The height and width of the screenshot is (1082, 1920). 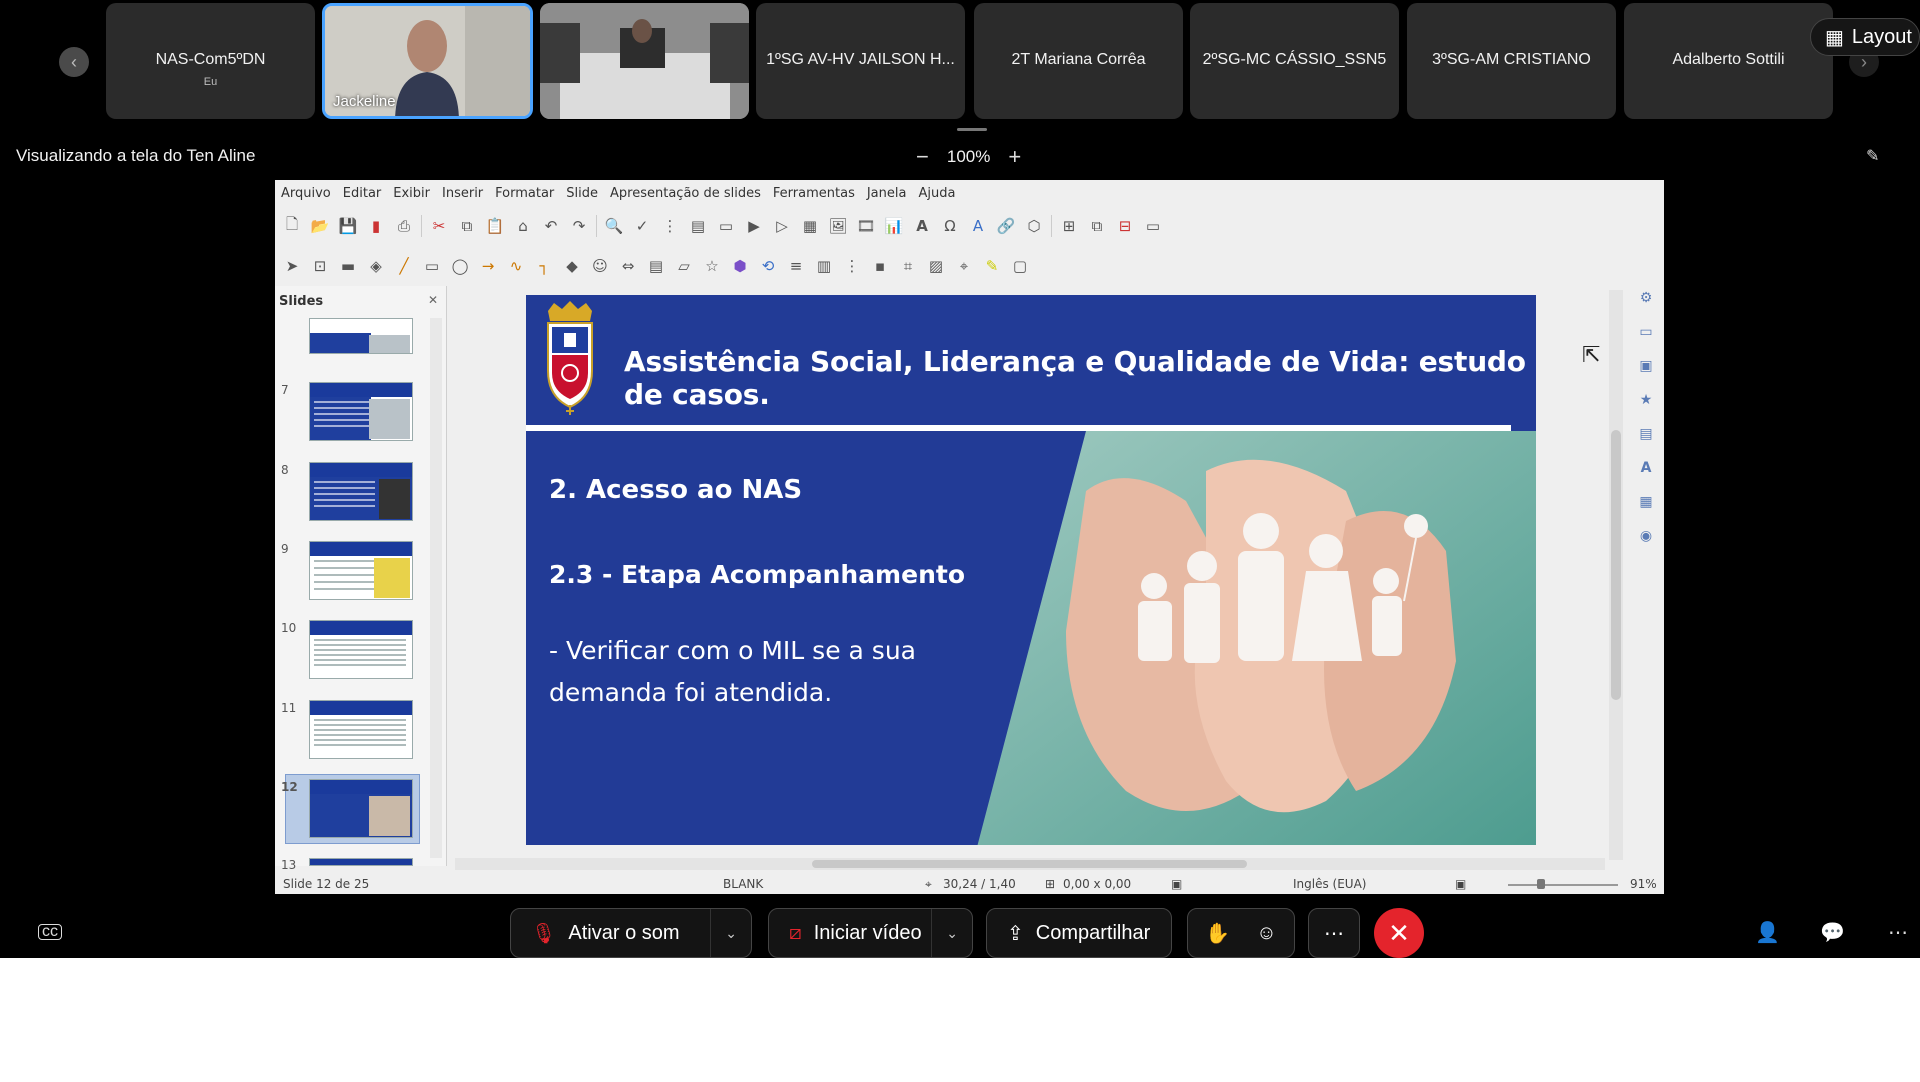 I want to click on participant-tile: 2T Mariana Corrêa, so click(x=1078, y=61).